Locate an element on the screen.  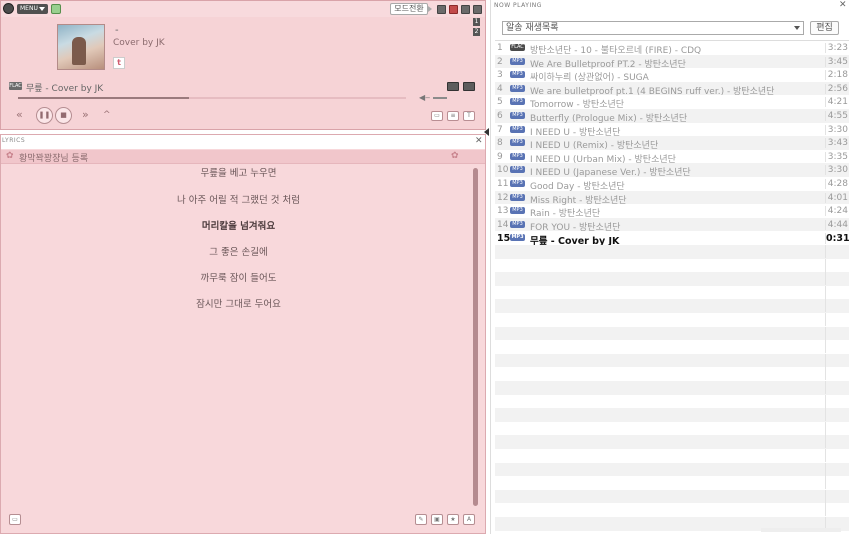
lyric-line: 나 아주 어릴 적 그랬던 것 처럼 is located at coordinates (238, 200).